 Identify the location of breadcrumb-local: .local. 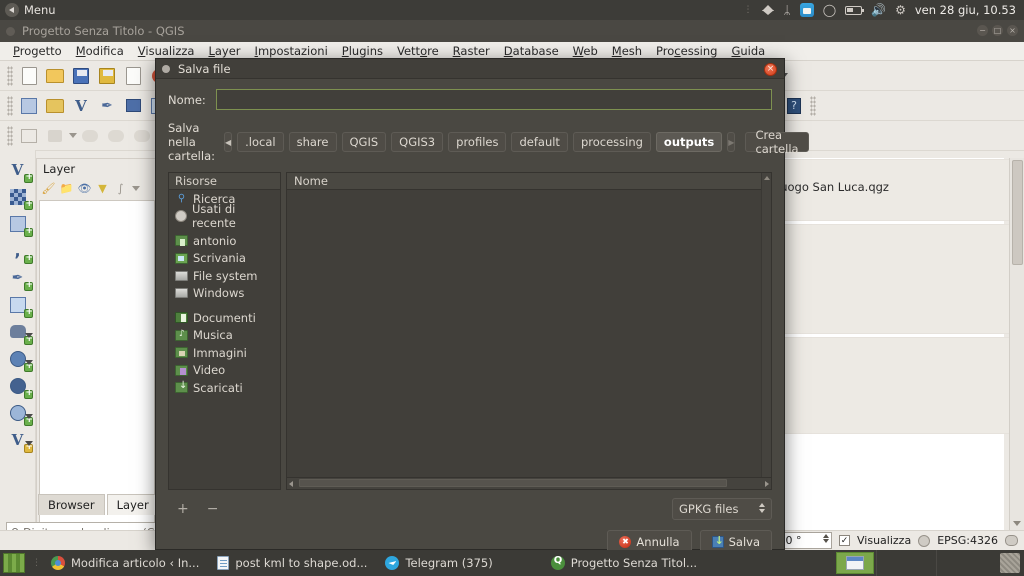
(260, 142).